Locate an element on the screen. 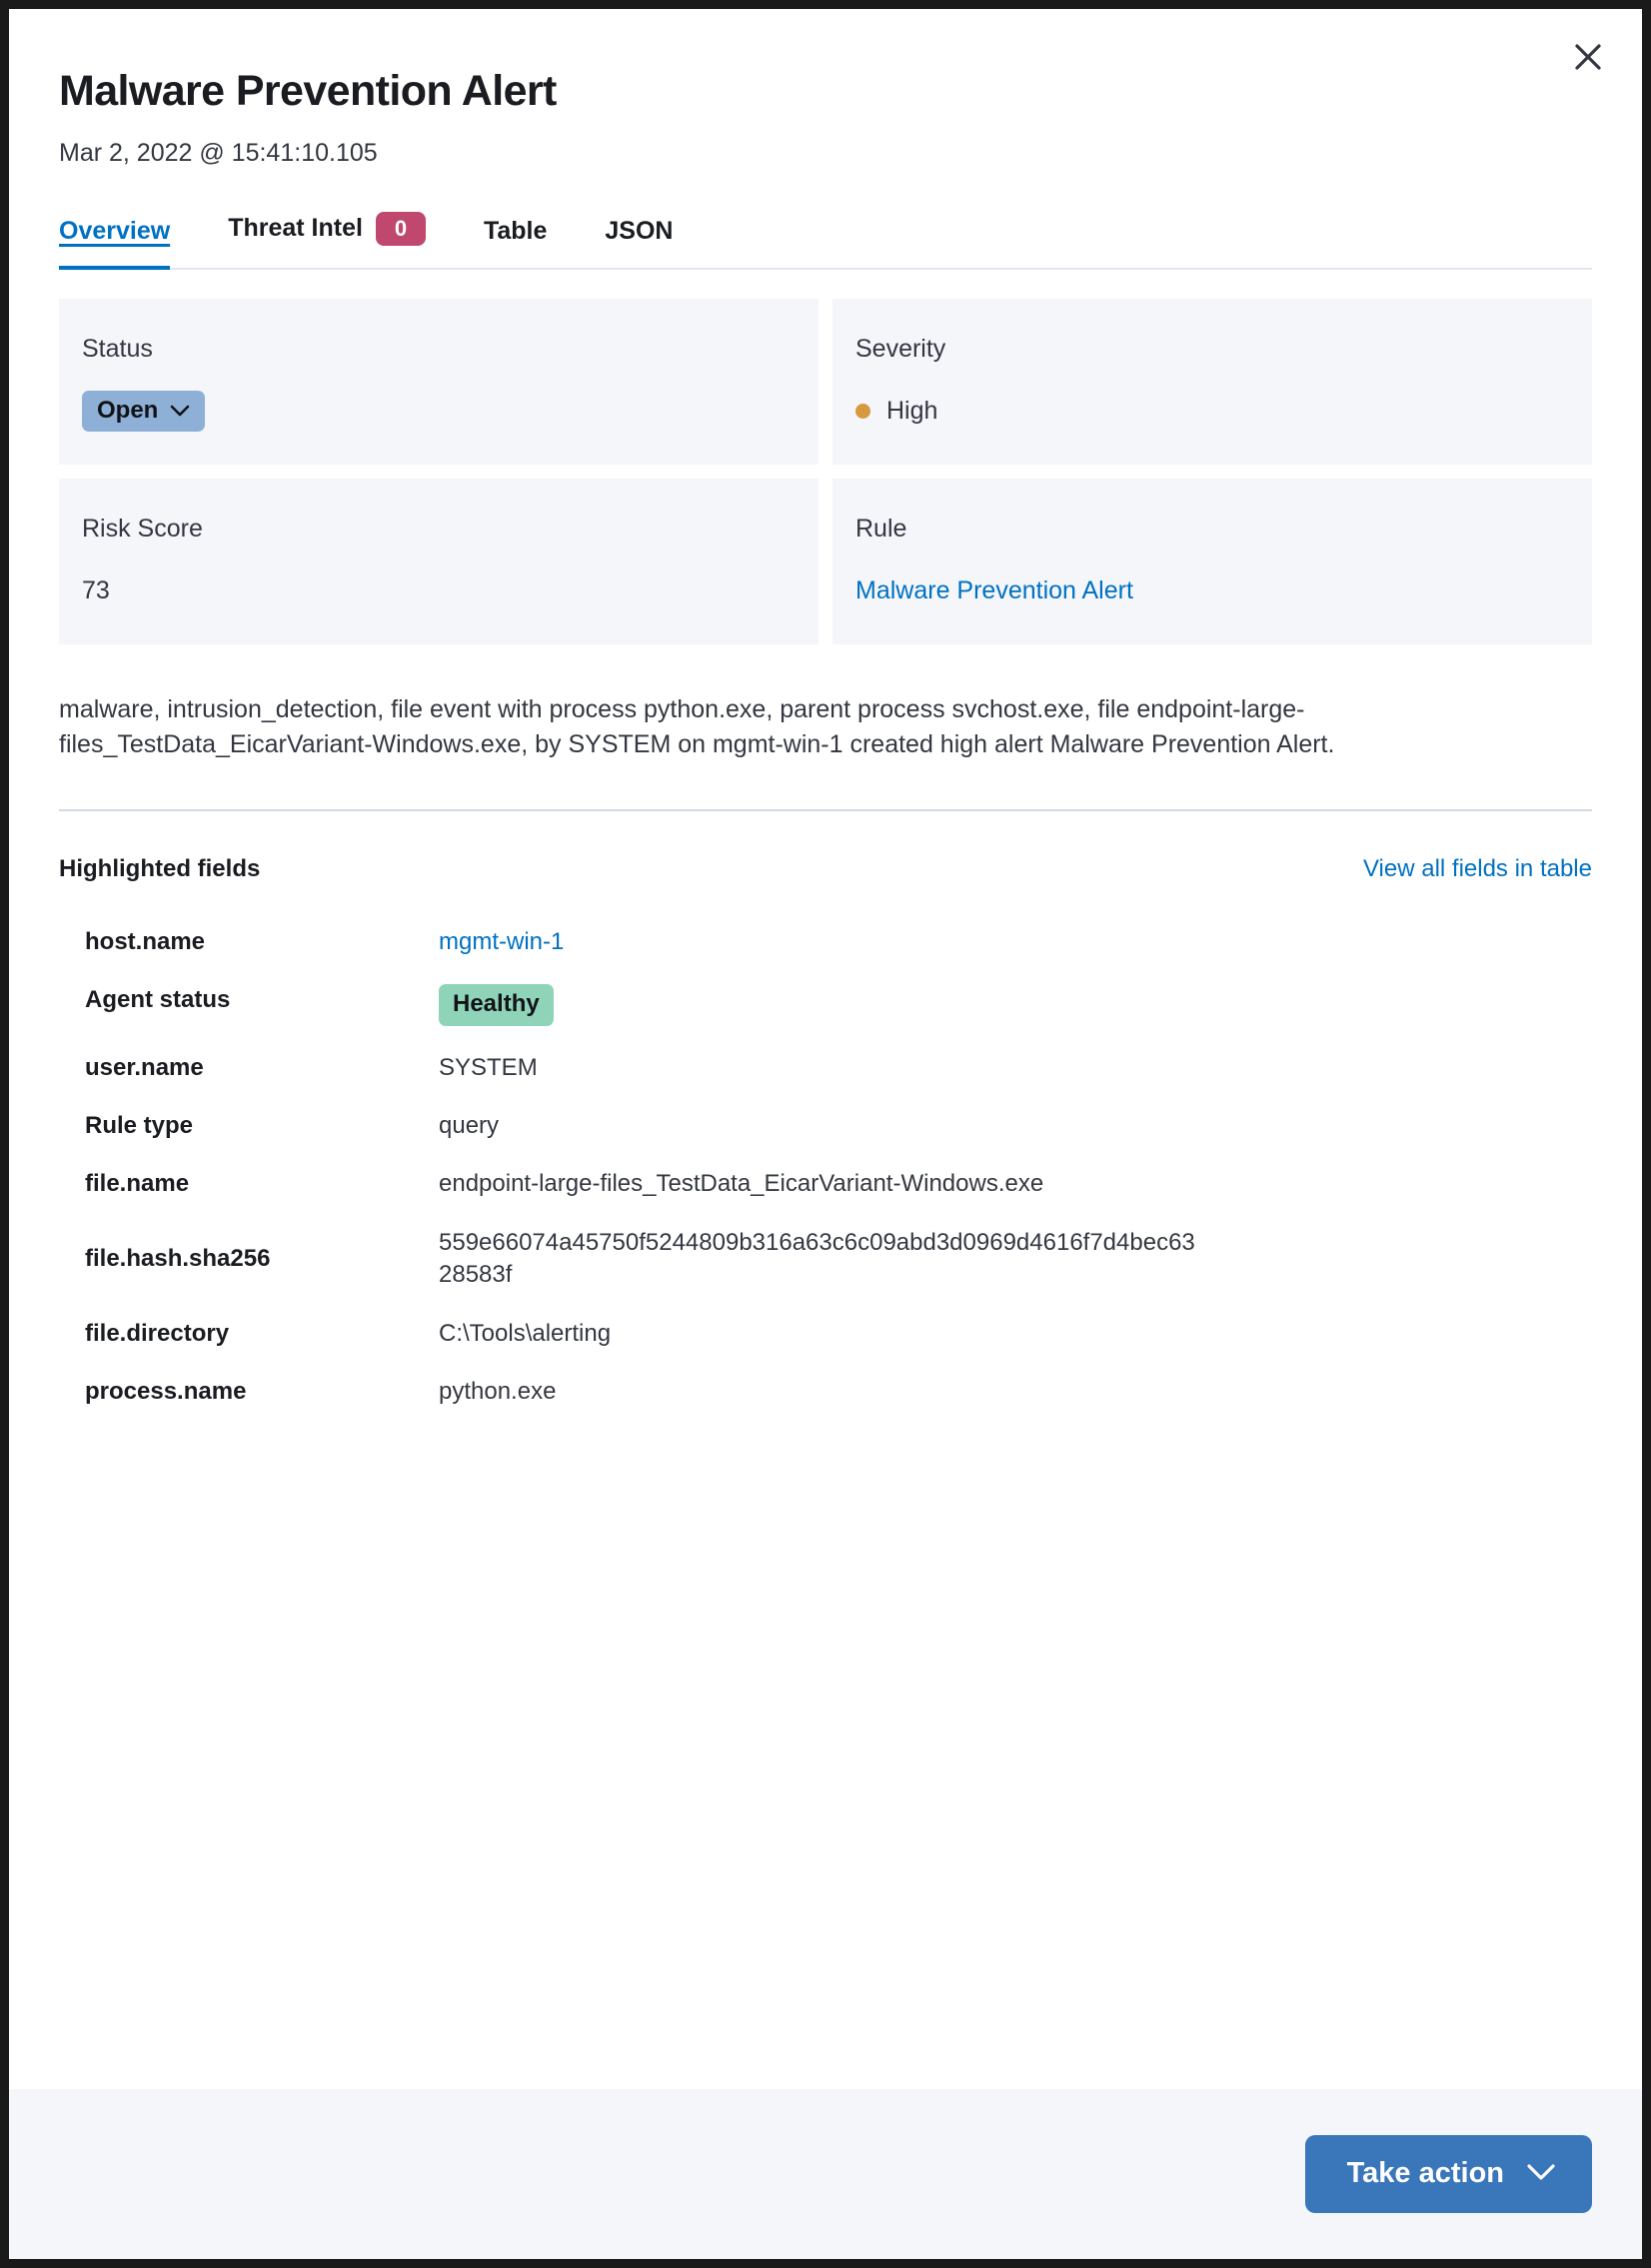  field-value-agent-status: Healthy is located at coordinates (818, 1005).